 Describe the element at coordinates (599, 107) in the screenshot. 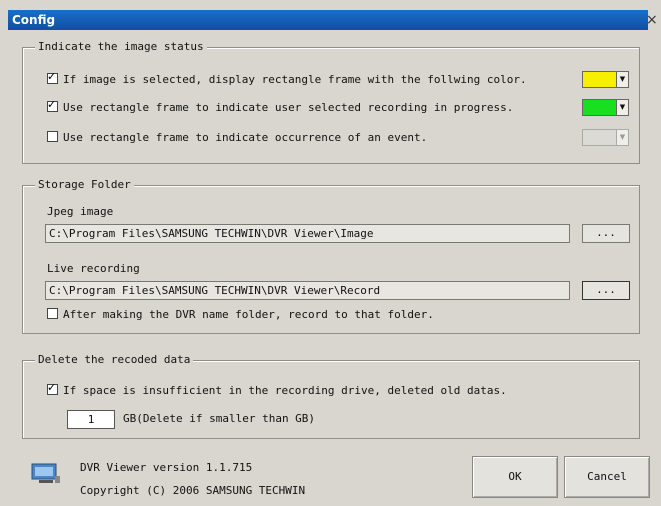

I see `recording-color-swatch` at that location.